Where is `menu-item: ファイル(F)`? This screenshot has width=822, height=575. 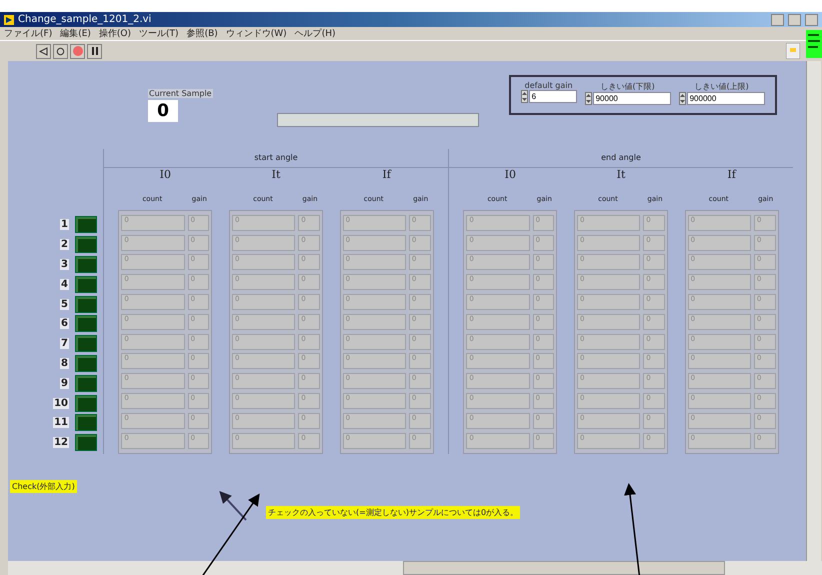
menu-item: ファイル(F) is located at coordinates (28, 33).